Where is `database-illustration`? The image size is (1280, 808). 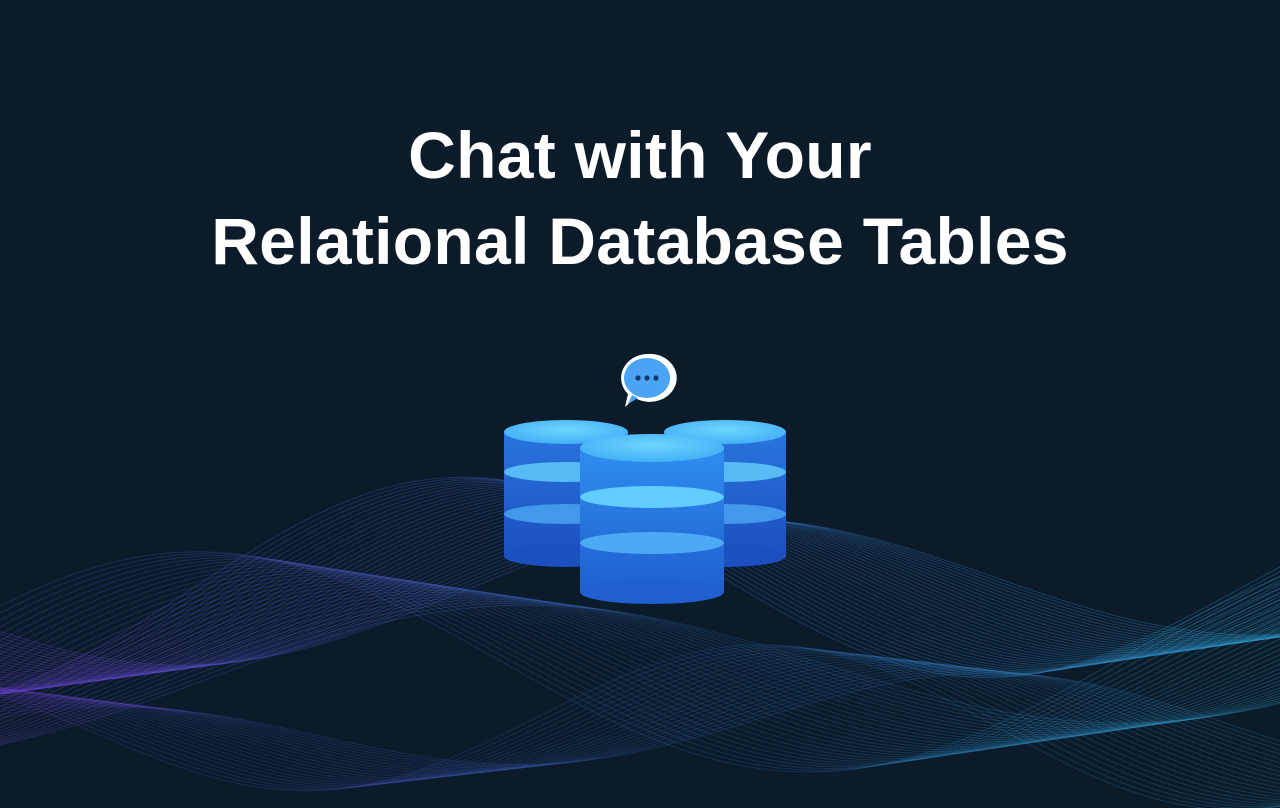
database-illustration is located at coordinates (645, 478).